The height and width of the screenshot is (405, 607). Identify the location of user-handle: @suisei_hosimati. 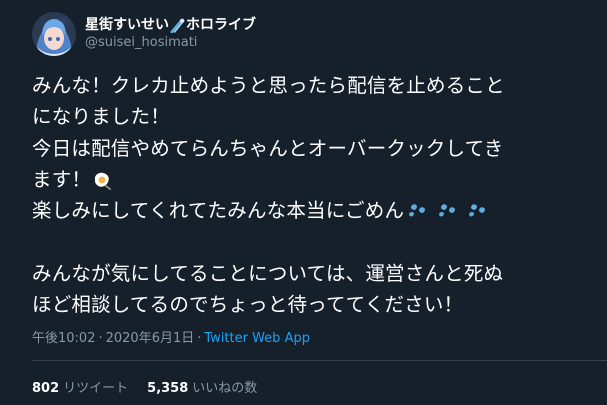
(170, 43).